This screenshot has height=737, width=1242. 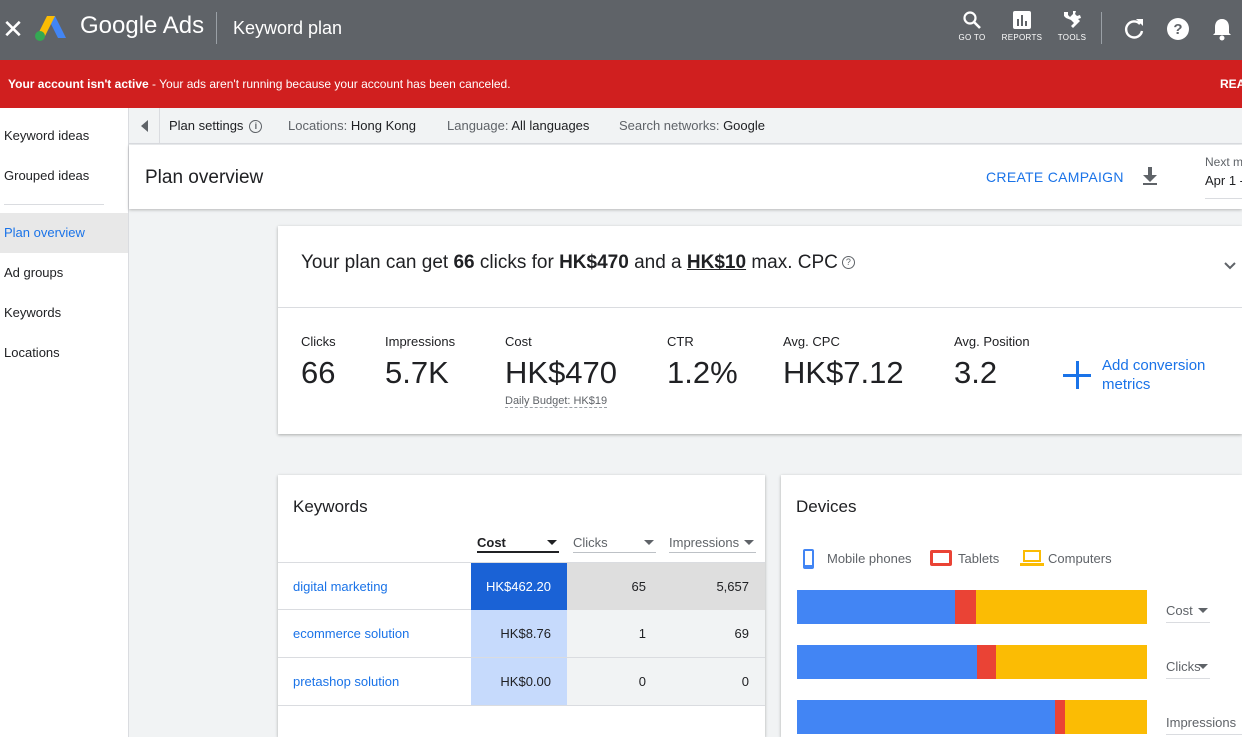 What do you see at coordinates (383, 125) in the screenshot?
I see `locations-value: Hong Kong` at bounding box center [383, 125].